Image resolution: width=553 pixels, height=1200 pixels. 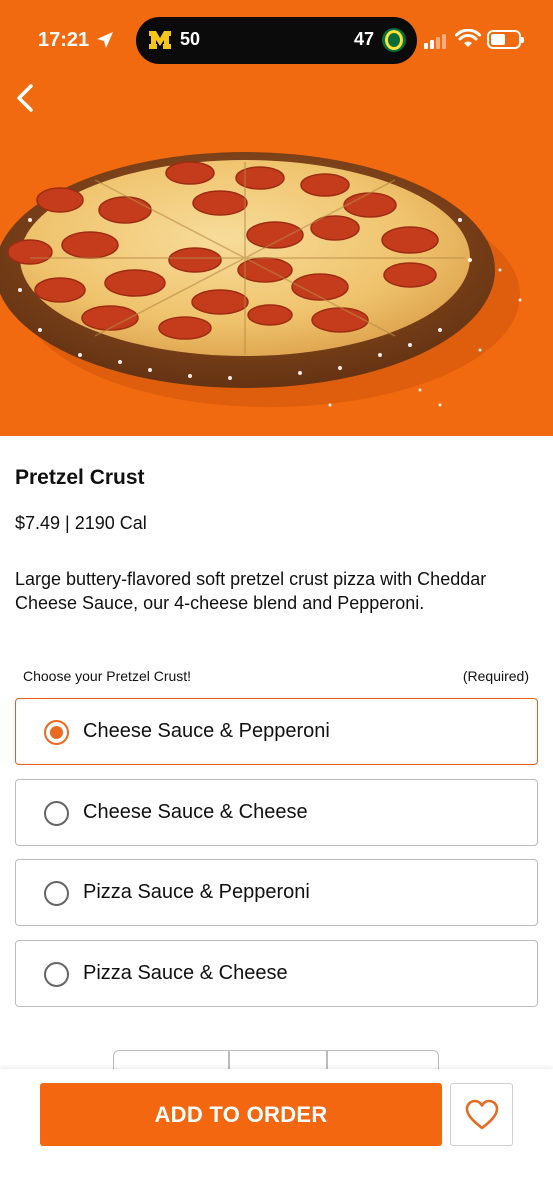 What do you see at coordinates (107, 676) in the screenshot?
I see `choice-group-label: Choose your Pretzel Crust!` at bounding box center [107, 676].